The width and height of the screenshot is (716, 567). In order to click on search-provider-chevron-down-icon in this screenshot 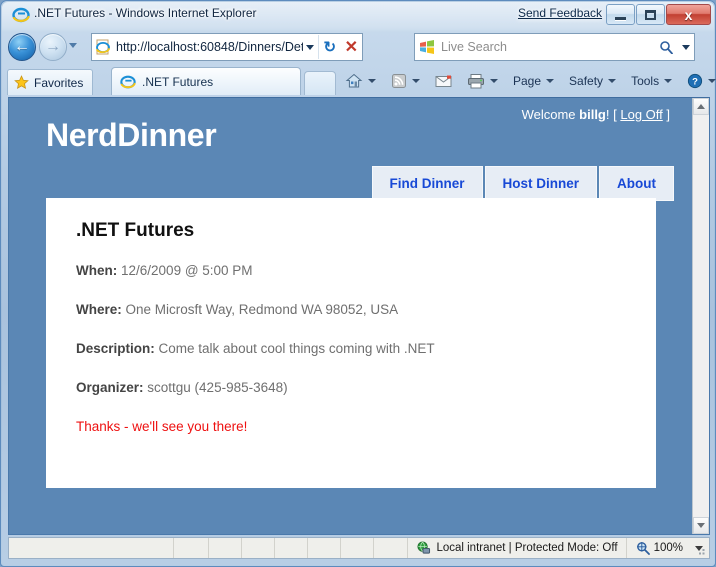, I will do `click(686, 47)`.